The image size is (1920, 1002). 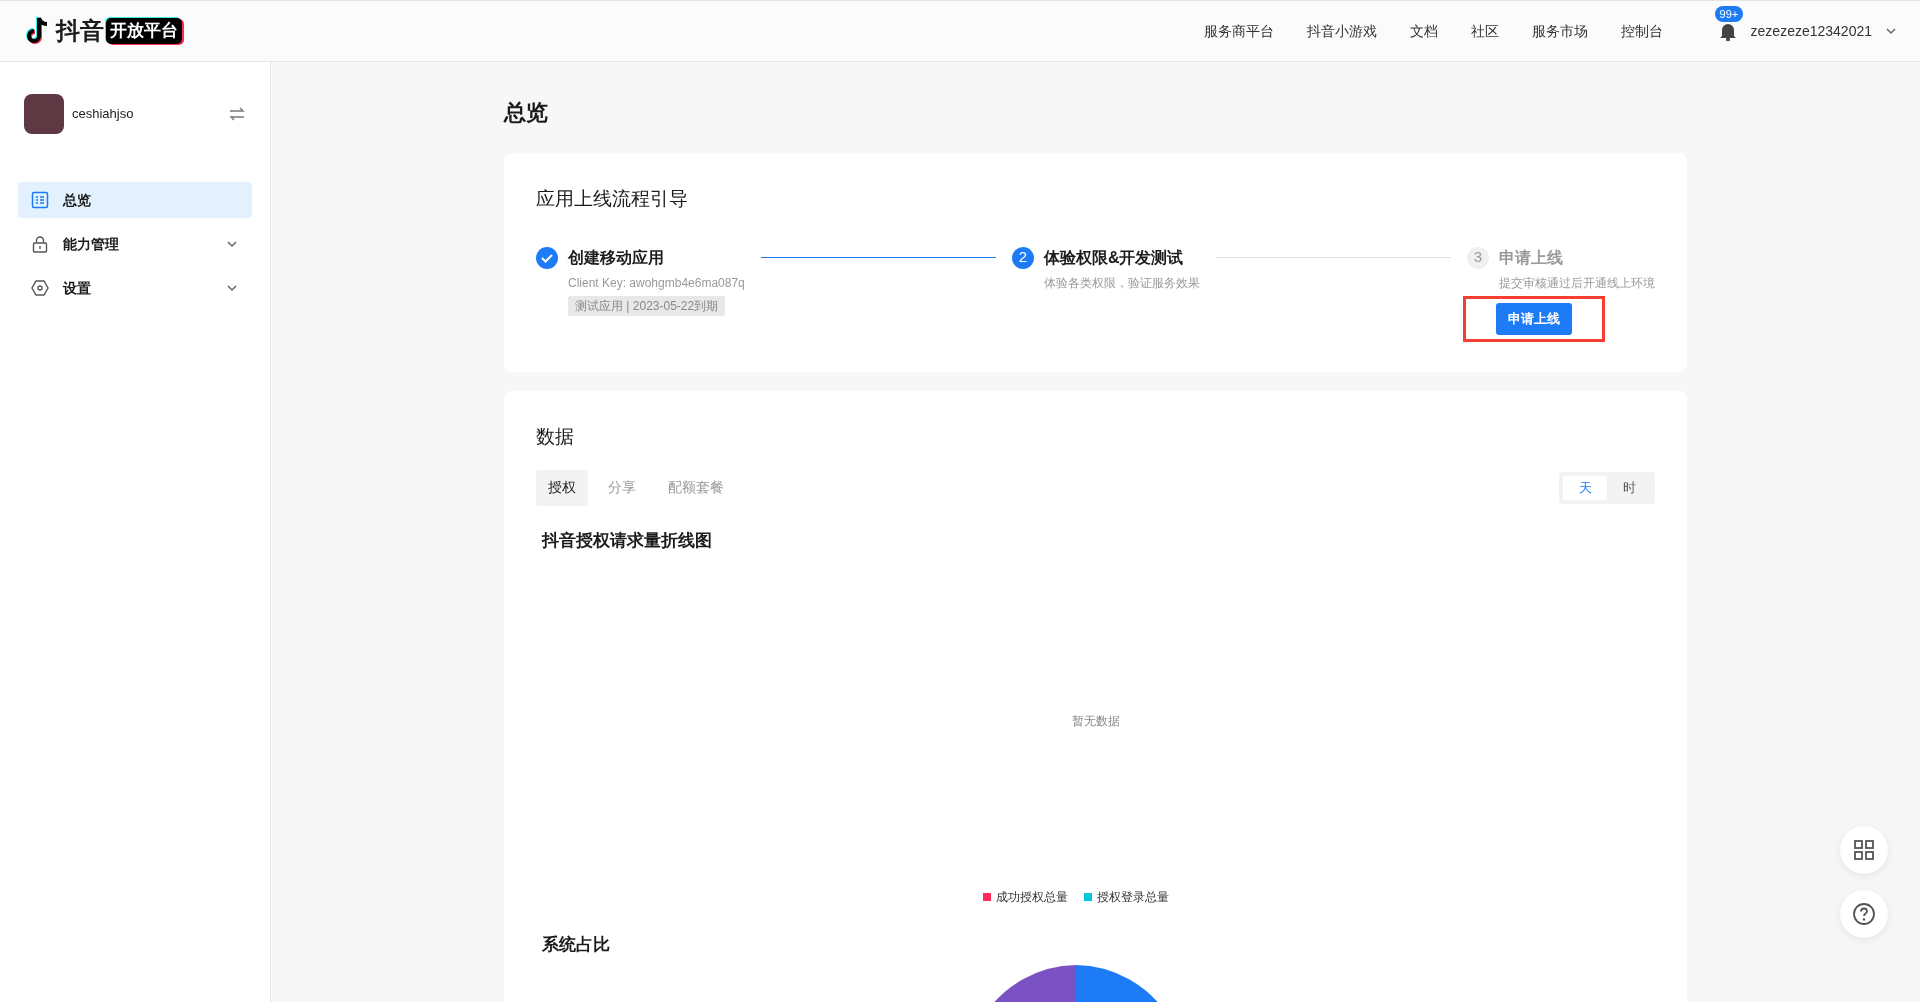 What do you see at coordinates (1022, 257) in the screenshot?
I see `step-number: 2` at bounding box center [1022, 257].